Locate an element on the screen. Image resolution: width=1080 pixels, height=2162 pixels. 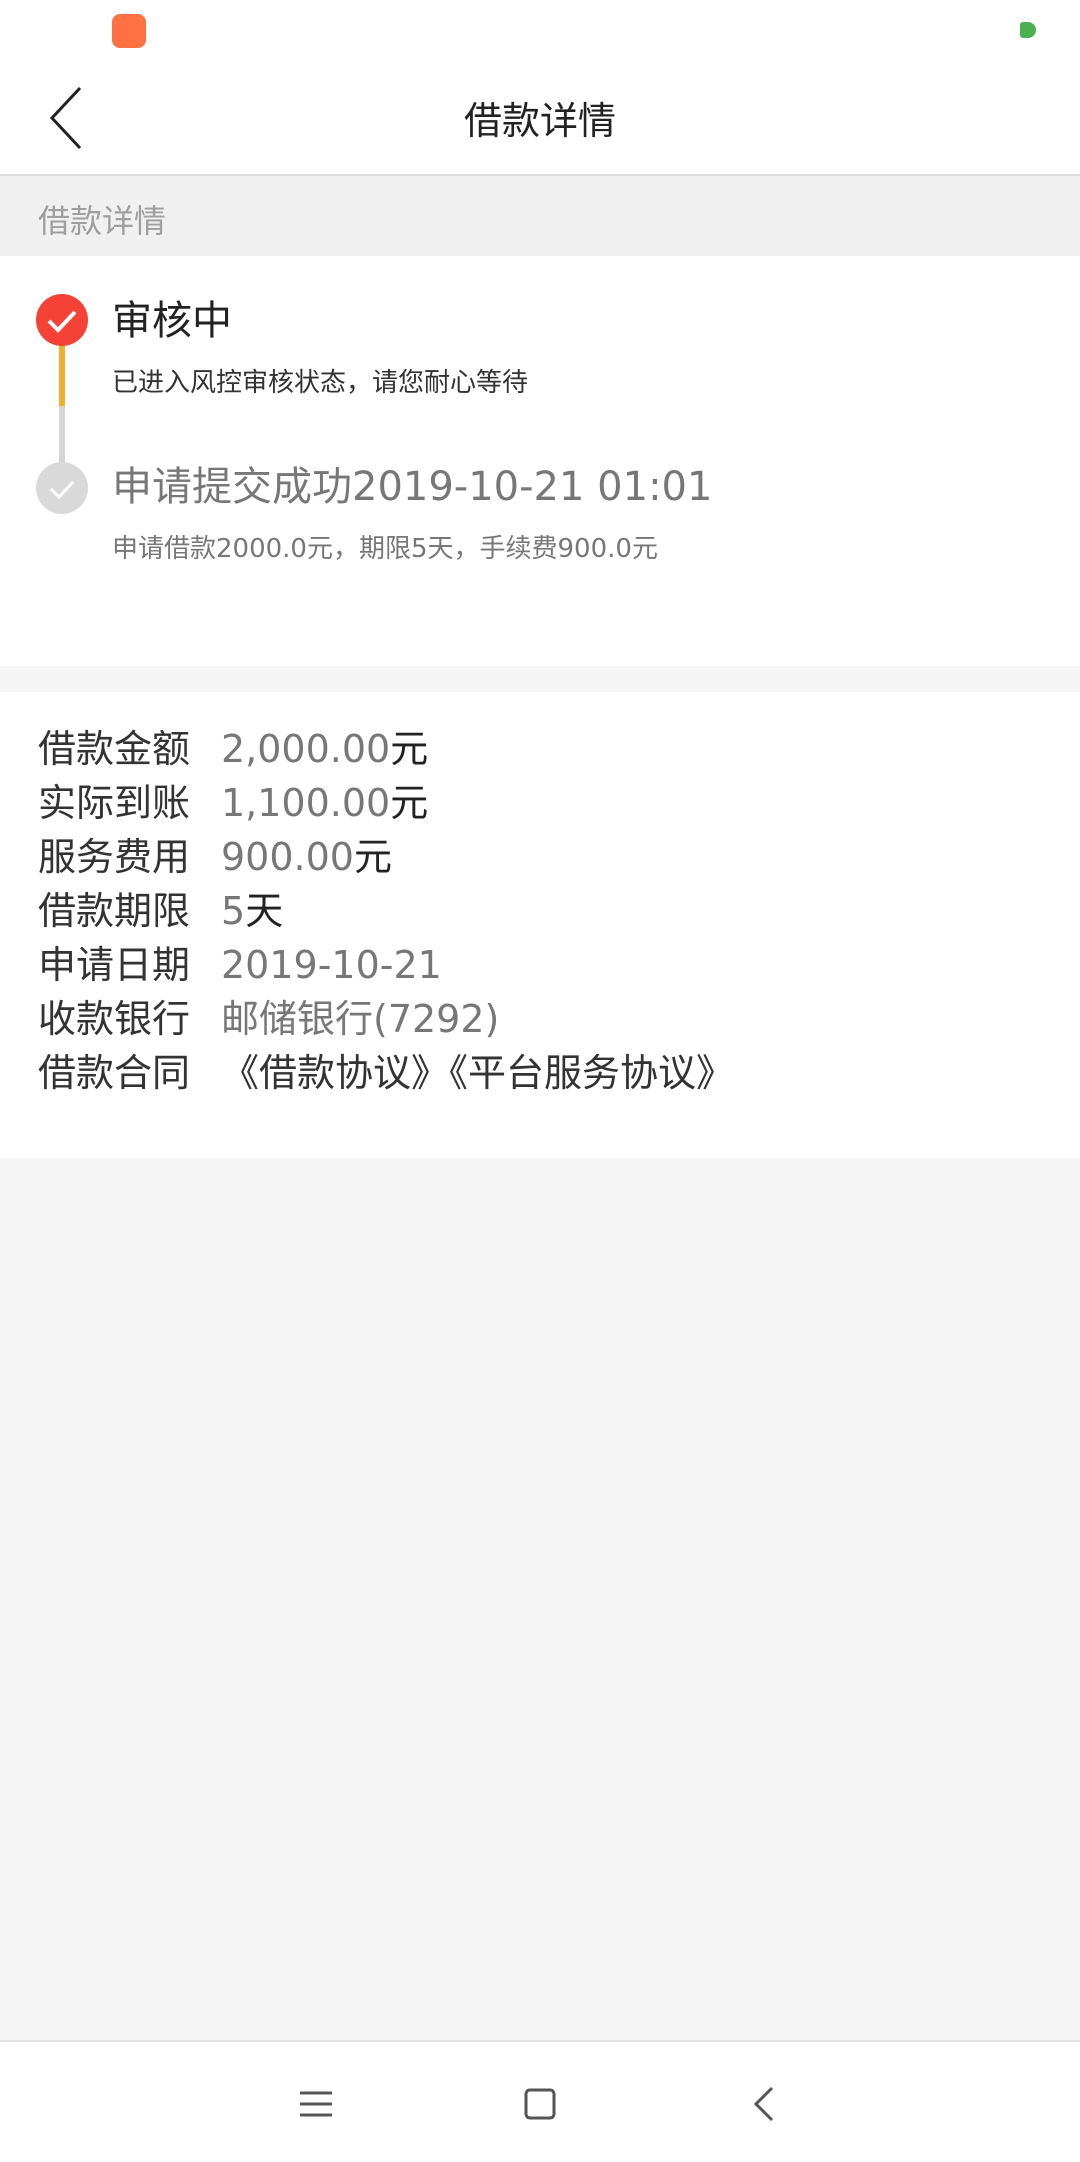
detail-value: 2019-10-21 is located at coordinates (331, 965).